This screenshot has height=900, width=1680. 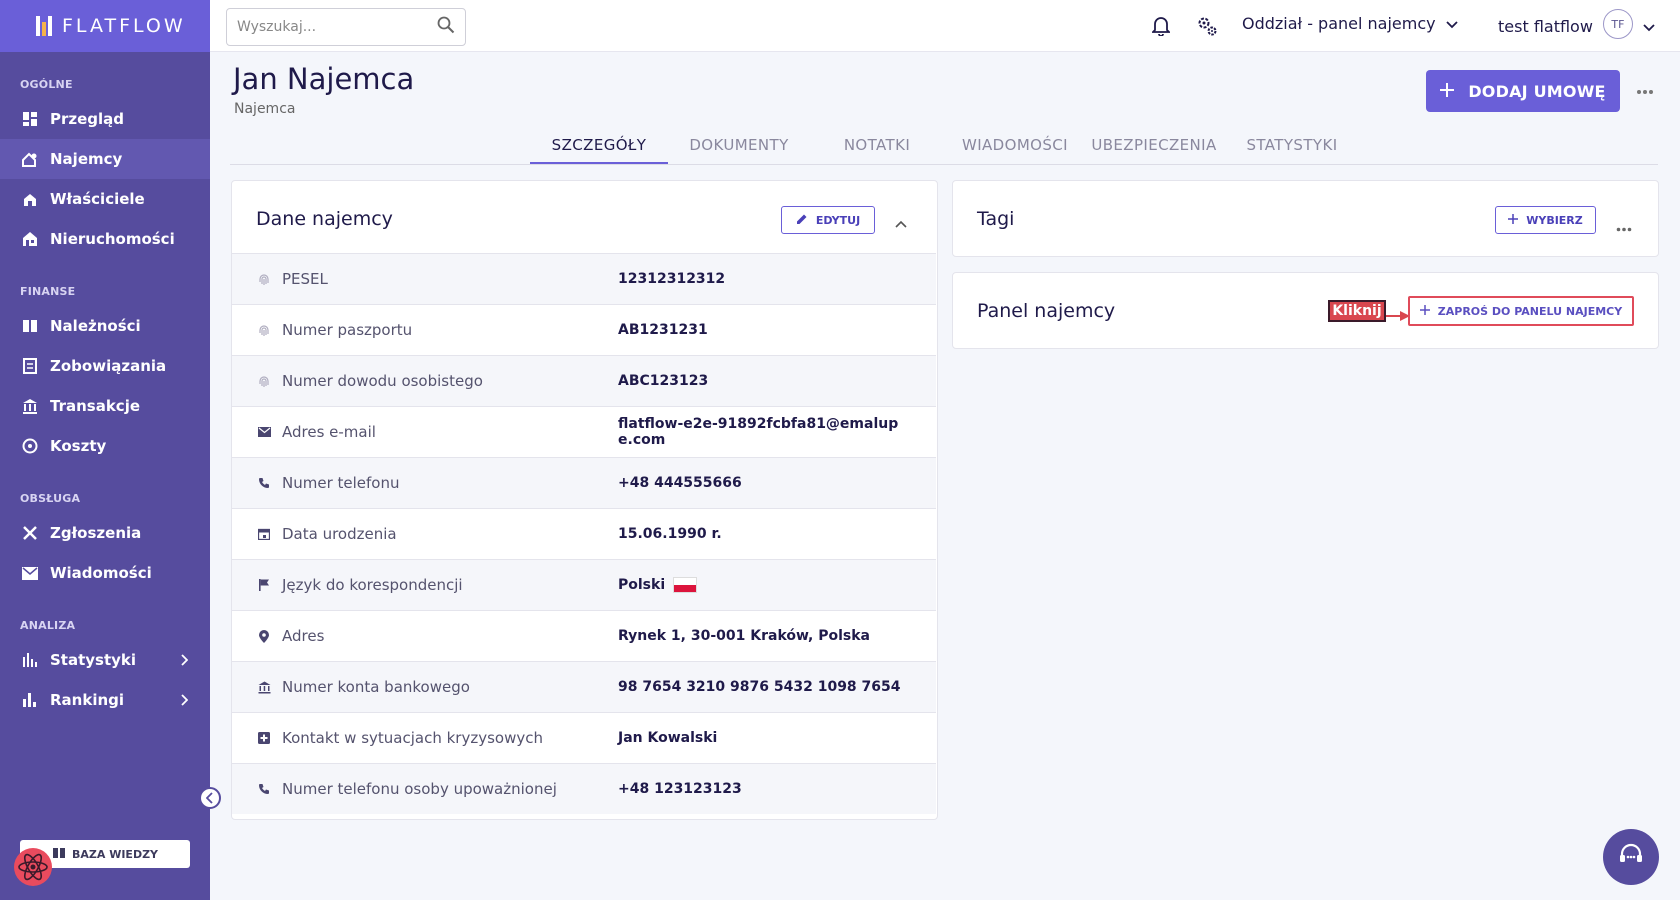 I want to click on detail-label: Adres, so click(x=303, y=636).